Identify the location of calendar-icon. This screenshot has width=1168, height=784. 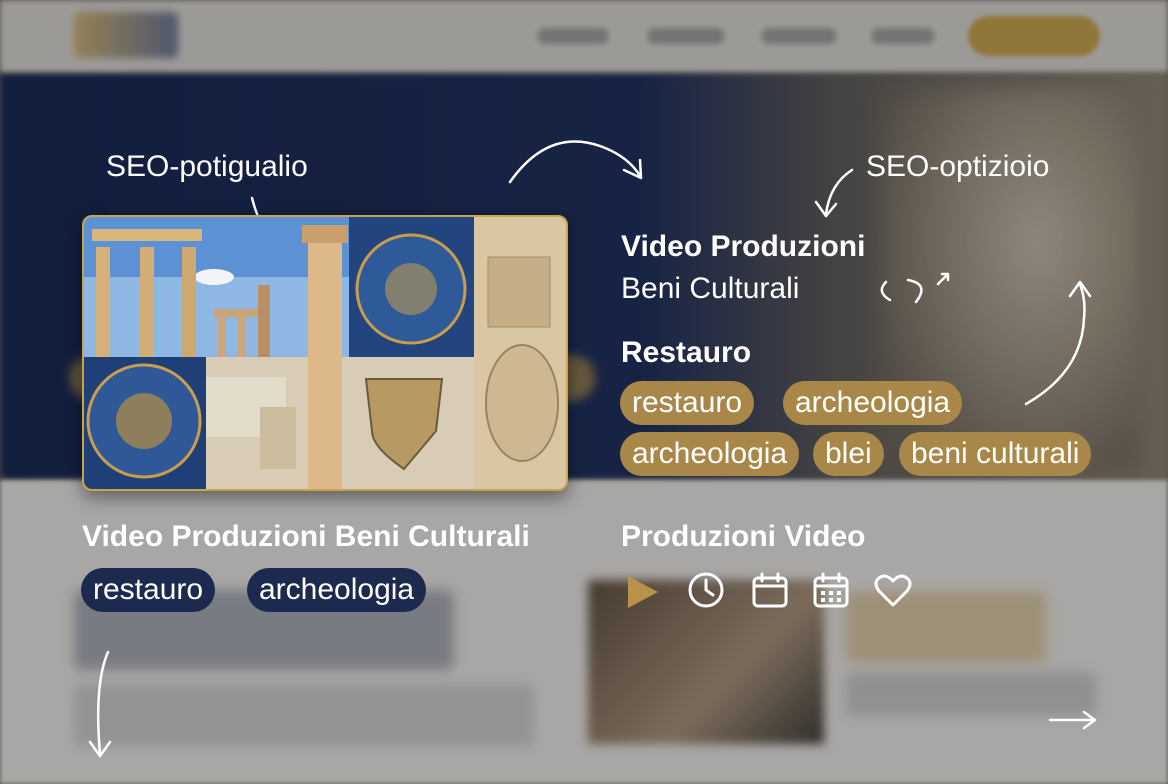
(770, 590).